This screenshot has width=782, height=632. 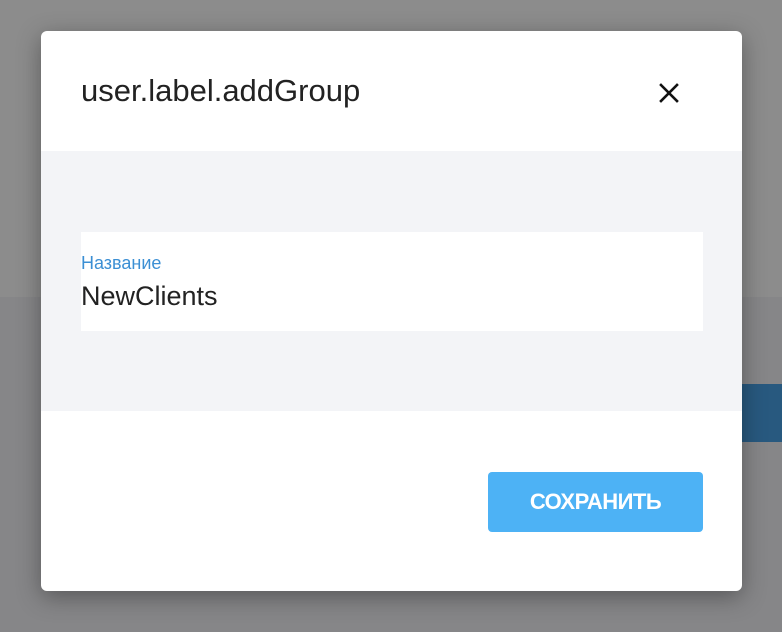 What do you see at coordinates (595, 502) in the screenshot?
I see `save-button: СОХРАНИТЬ` at bounding box center [595, 502].